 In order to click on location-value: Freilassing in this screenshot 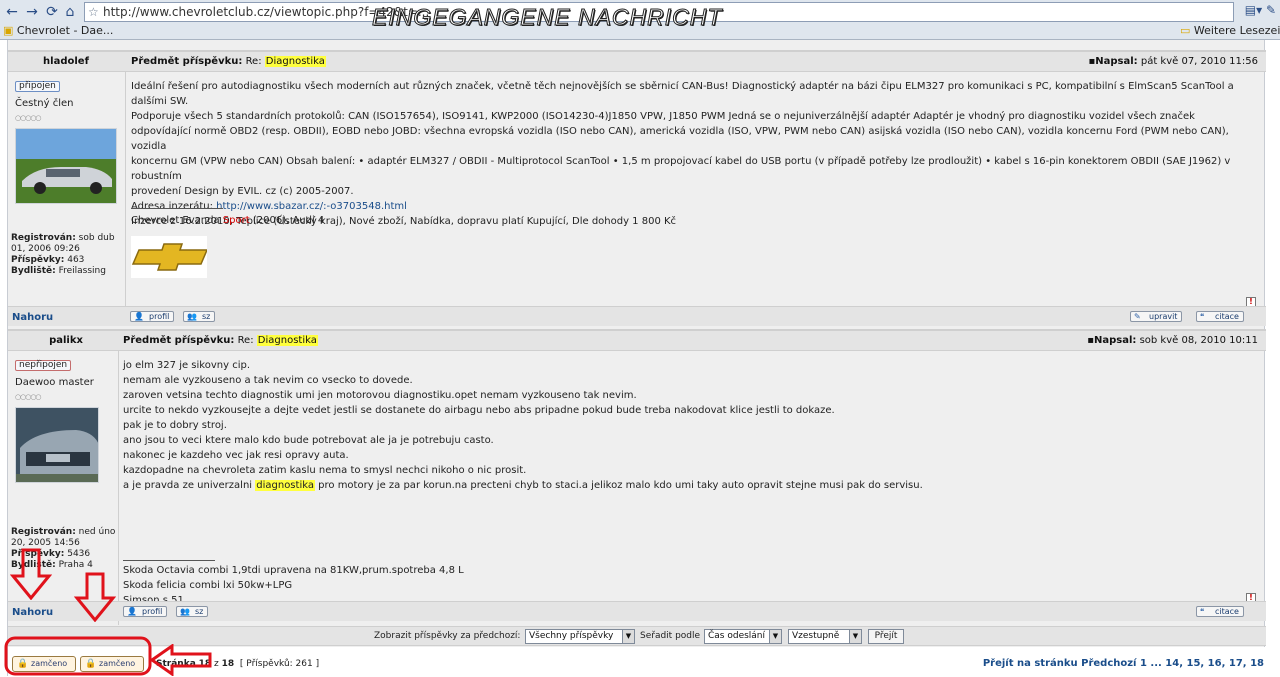, I will do `click(82, 271)`.